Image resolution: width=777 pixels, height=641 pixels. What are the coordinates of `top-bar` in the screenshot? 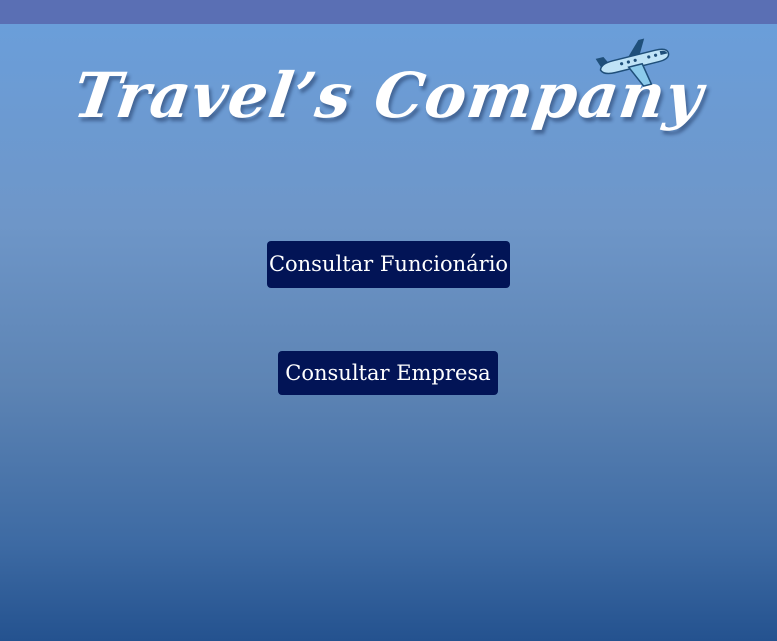 It's located at (388, 12).